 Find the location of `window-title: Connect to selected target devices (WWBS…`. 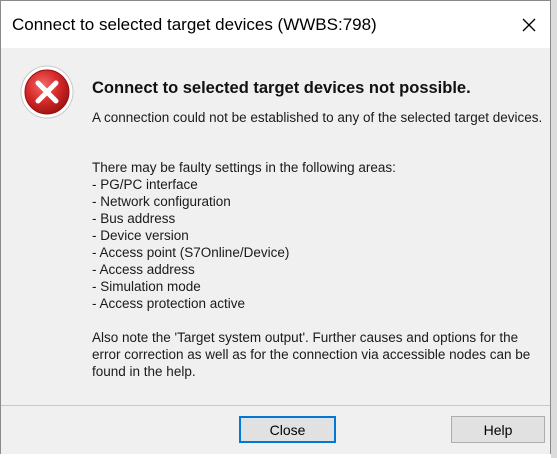

window-title: Connect to selected target devices (WWBS… is located at coordinates (194, 24).